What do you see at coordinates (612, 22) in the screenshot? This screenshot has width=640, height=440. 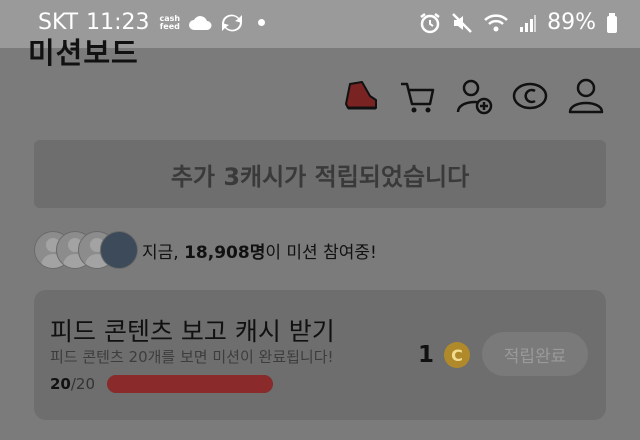 I see `battery-icon` at bounding box center [612, 22].